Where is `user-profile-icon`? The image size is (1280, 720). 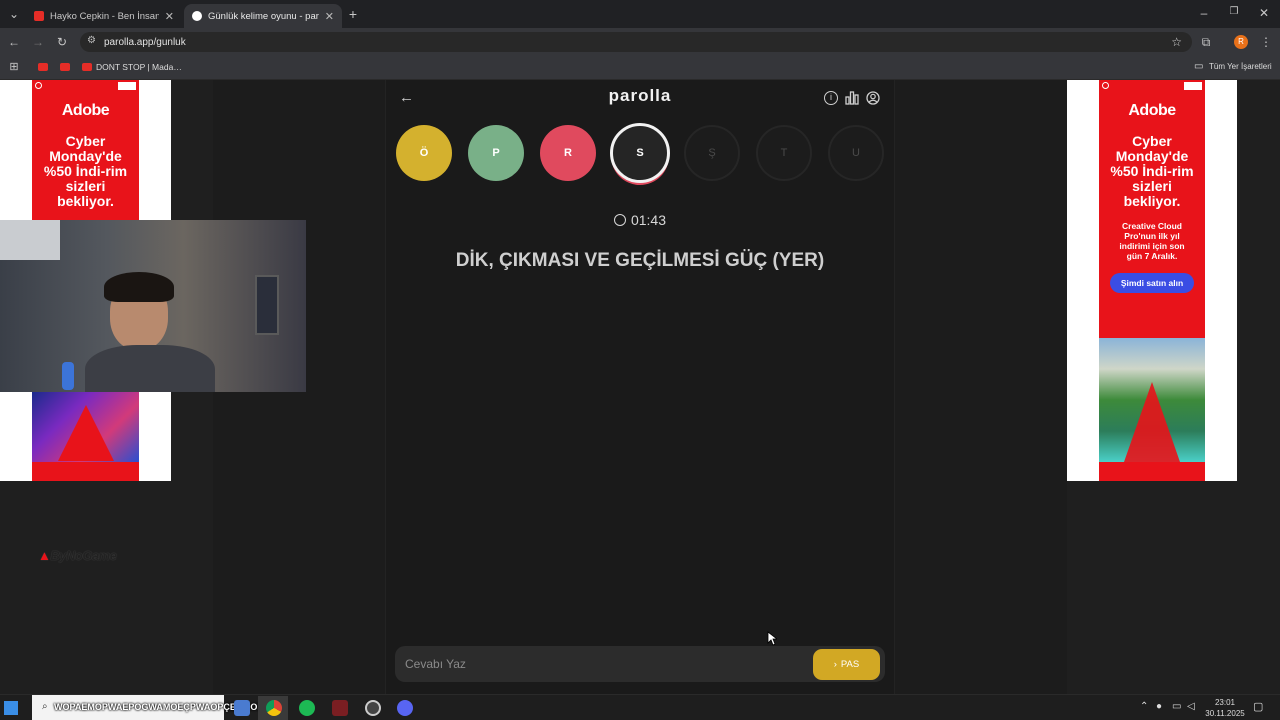
user-profile-icon is located at coordinates (873, 98).